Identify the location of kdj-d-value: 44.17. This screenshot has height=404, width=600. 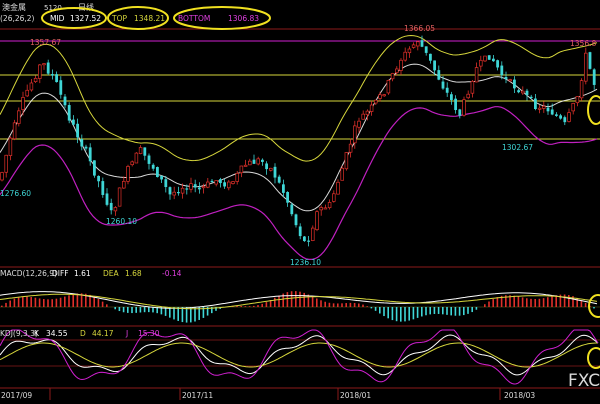
(103, 333).